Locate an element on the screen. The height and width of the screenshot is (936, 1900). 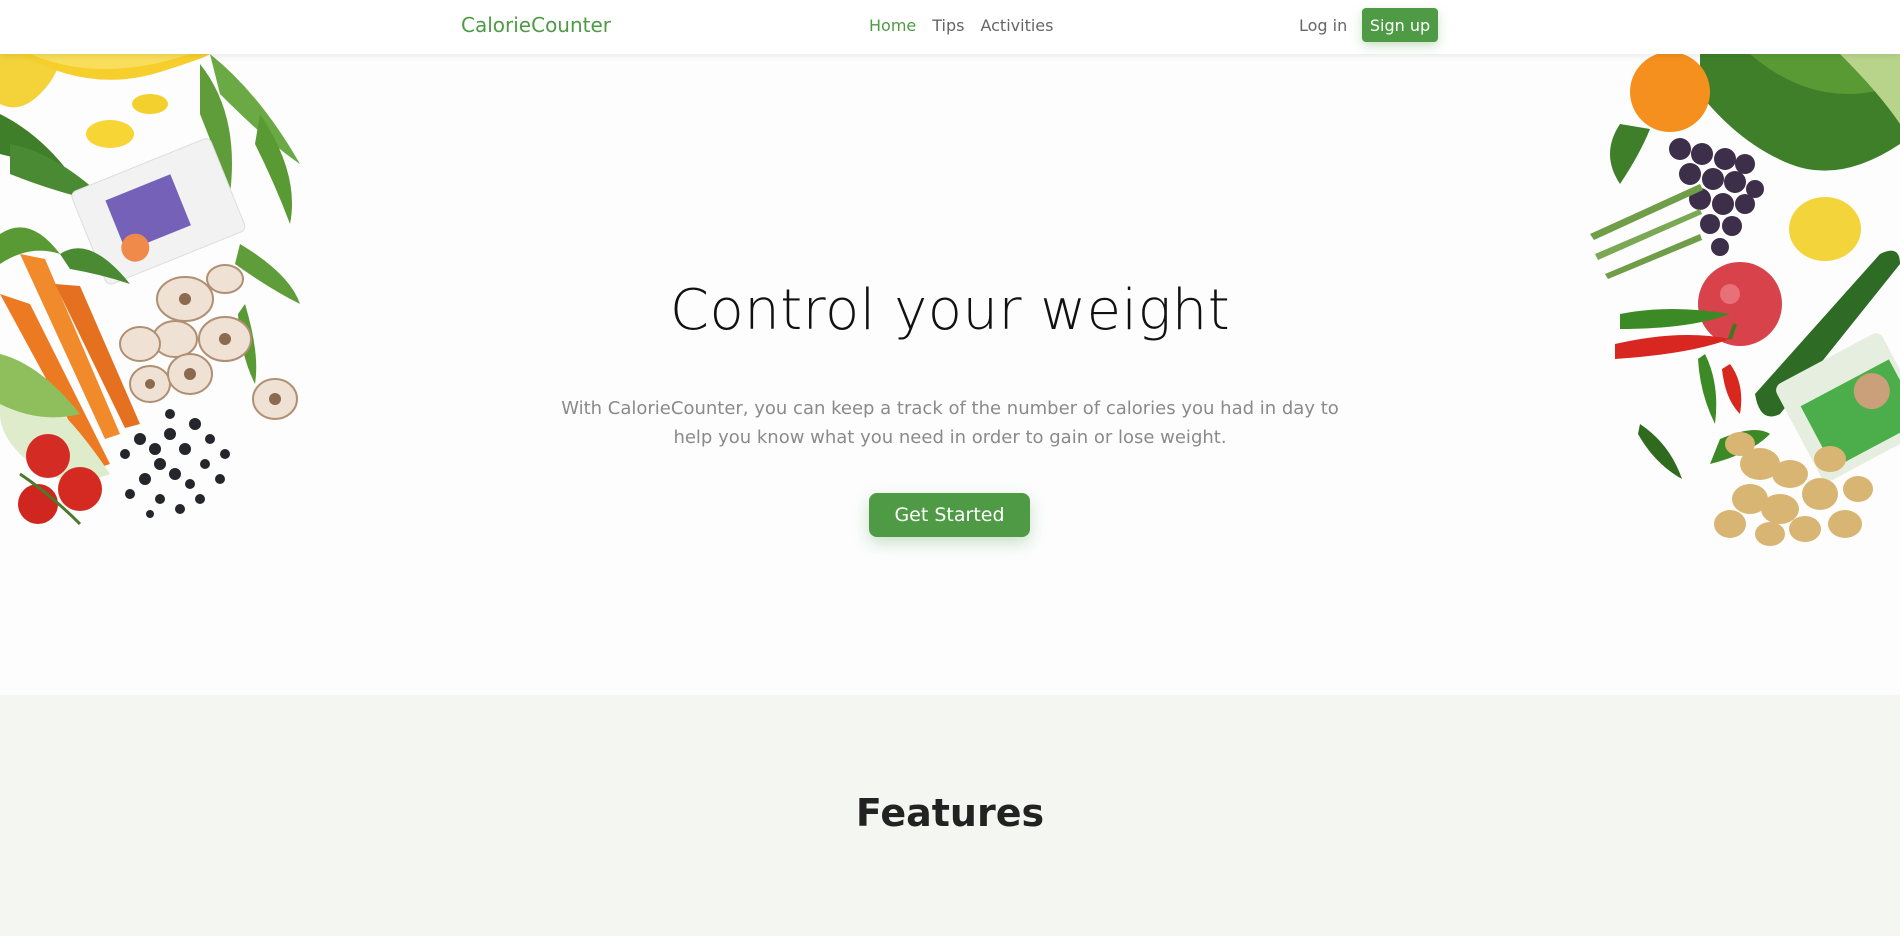
nav-link-home: Home is located at coordinates (892, 25).